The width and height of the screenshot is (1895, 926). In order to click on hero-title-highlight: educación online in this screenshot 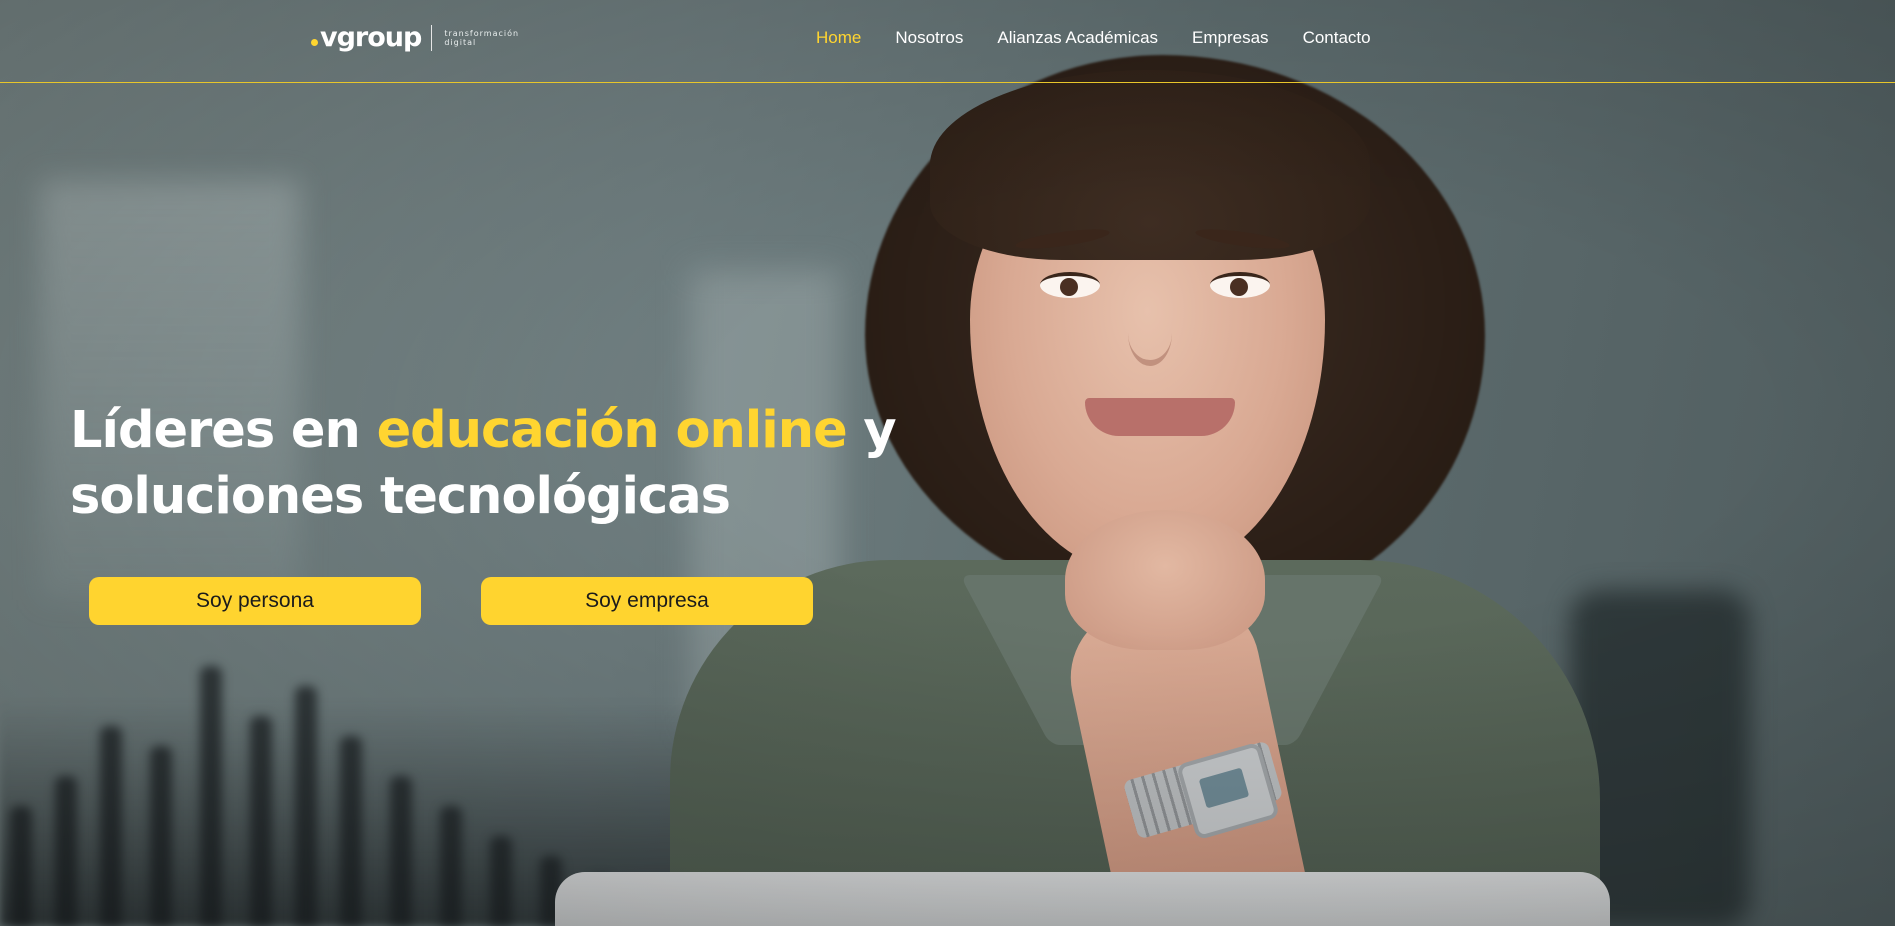, I will do `click(612, 430)`.